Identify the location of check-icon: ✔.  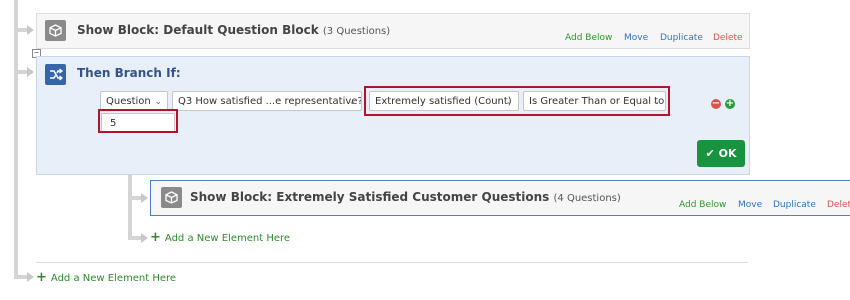
(710, 153).